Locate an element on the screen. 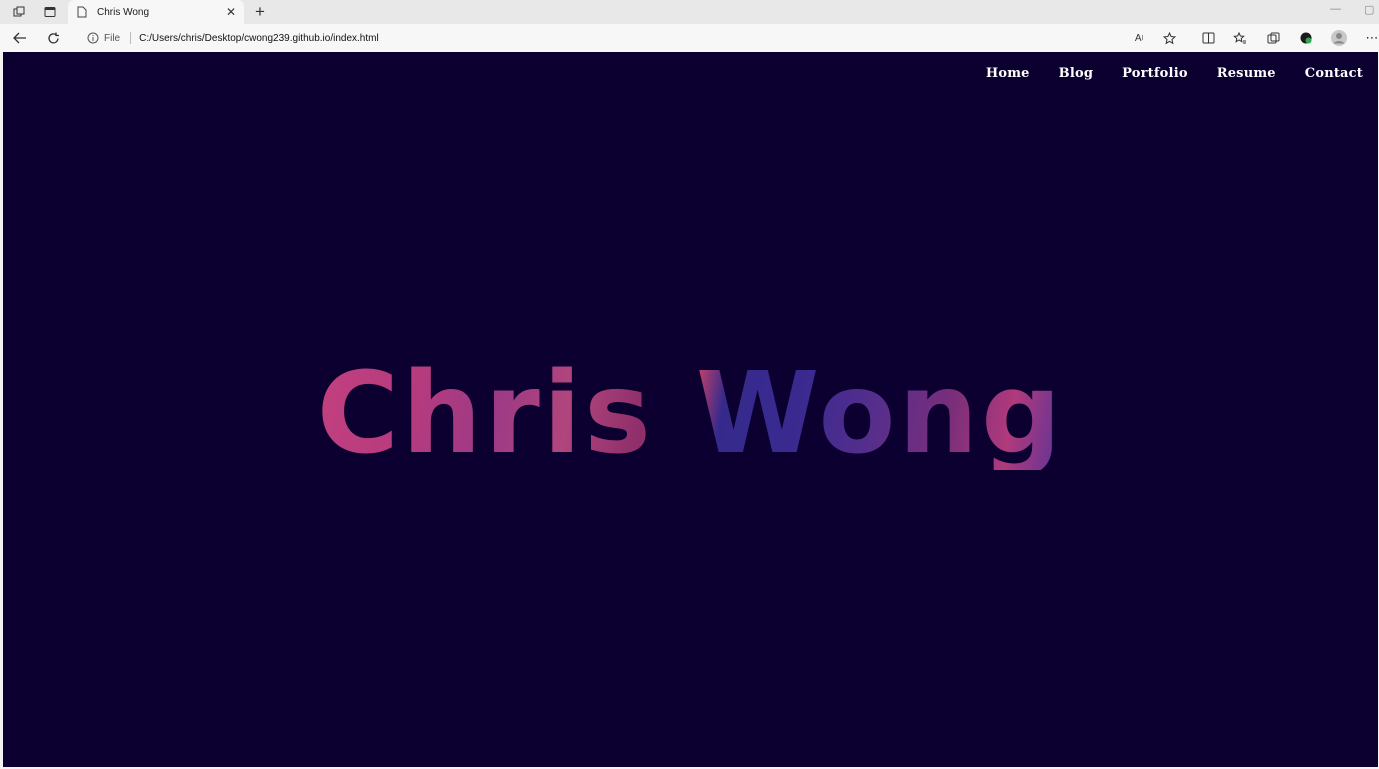  refresh-icon is located at coordinates (53, 38).